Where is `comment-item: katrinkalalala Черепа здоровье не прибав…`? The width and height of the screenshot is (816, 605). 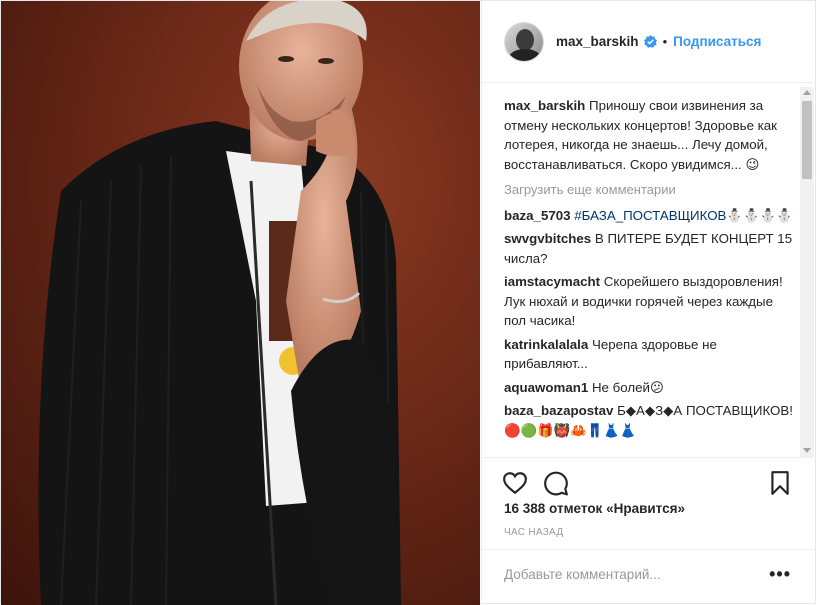
comment-item: katrinkalalala Черепа здоровье не прибав… is located at coordinates (649, 354).